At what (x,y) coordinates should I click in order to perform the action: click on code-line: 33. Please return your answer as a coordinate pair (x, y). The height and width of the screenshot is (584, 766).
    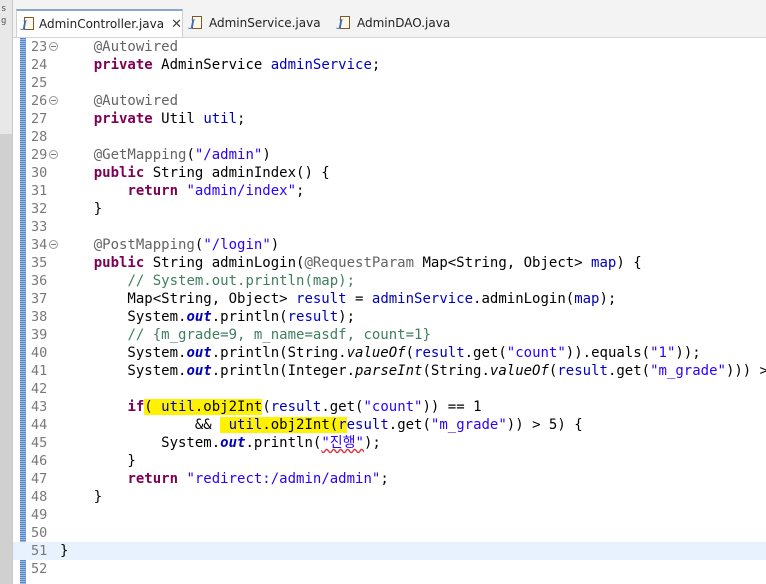
    Looking at the image, I should click on (389, 227).